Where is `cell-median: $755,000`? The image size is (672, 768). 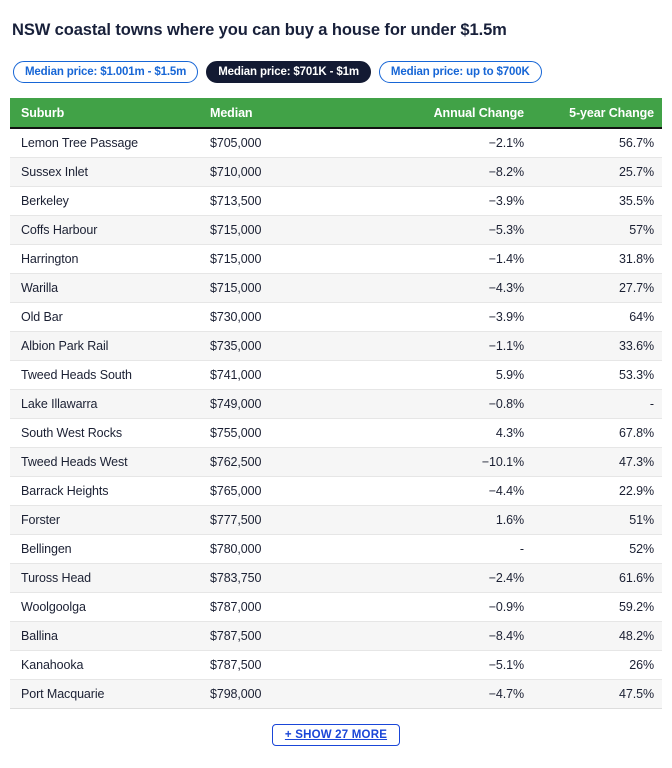
cell-median: $755,000 is located at coordinates (295, 433).